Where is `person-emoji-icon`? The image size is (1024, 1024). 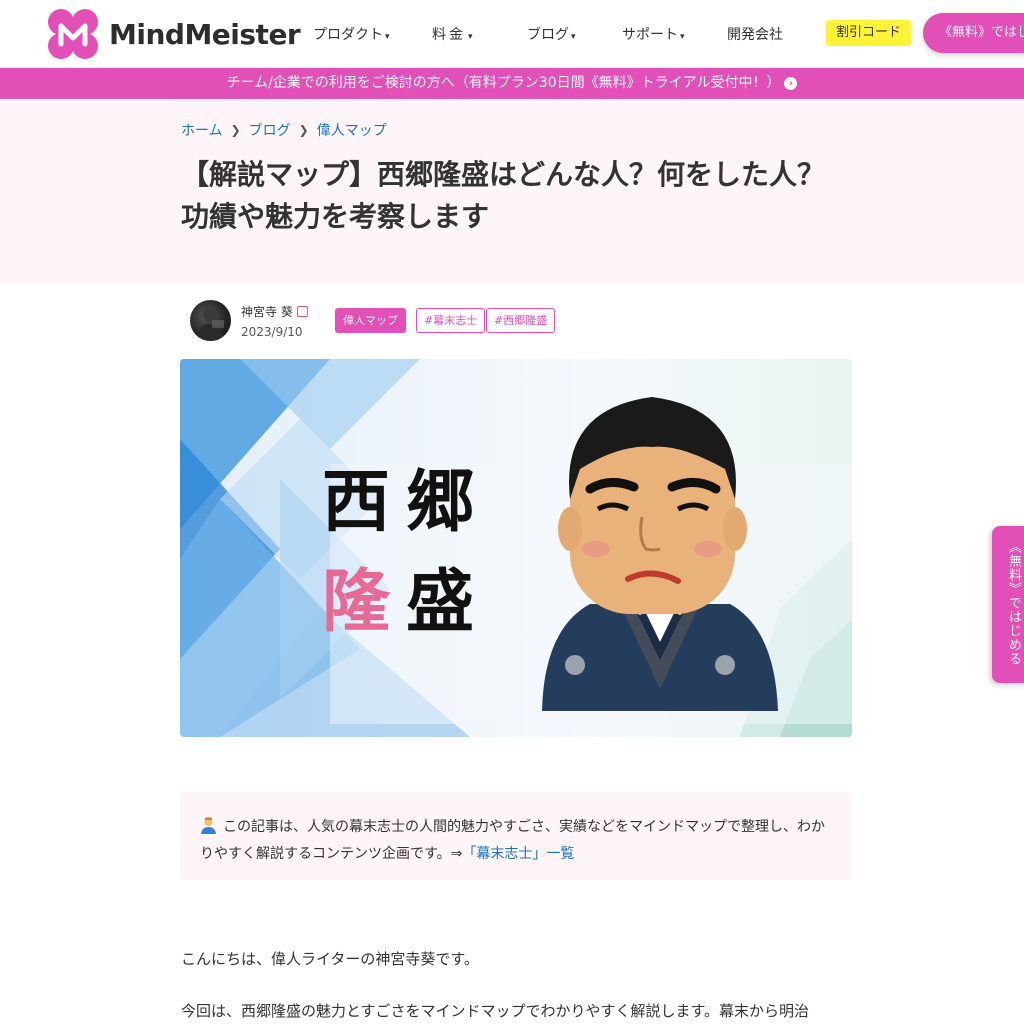
person-emoji-icon is located at coordinates (208, 825).